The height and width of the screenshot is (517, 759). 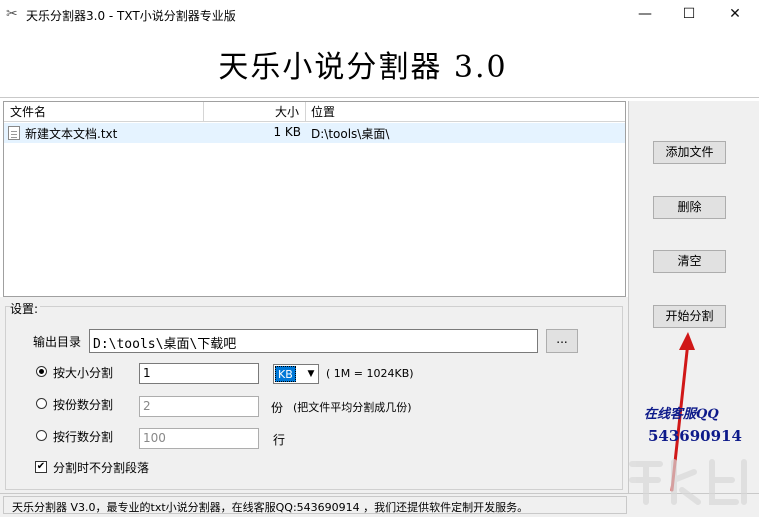 What do you see at coordinates (71, 134) in the screenshot?
I see `file-name: 新建文本文档.txt` at bounding box center [71, 134].